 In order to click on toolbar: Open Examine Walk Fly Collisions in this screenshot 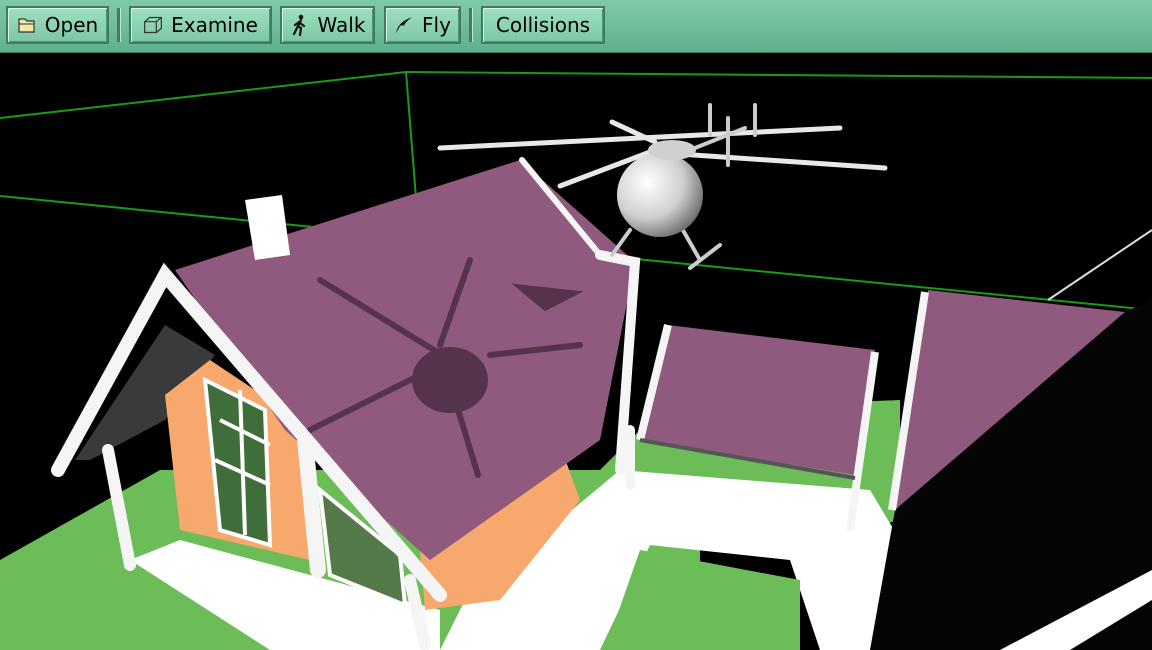, I will do `click(576, 26)`.